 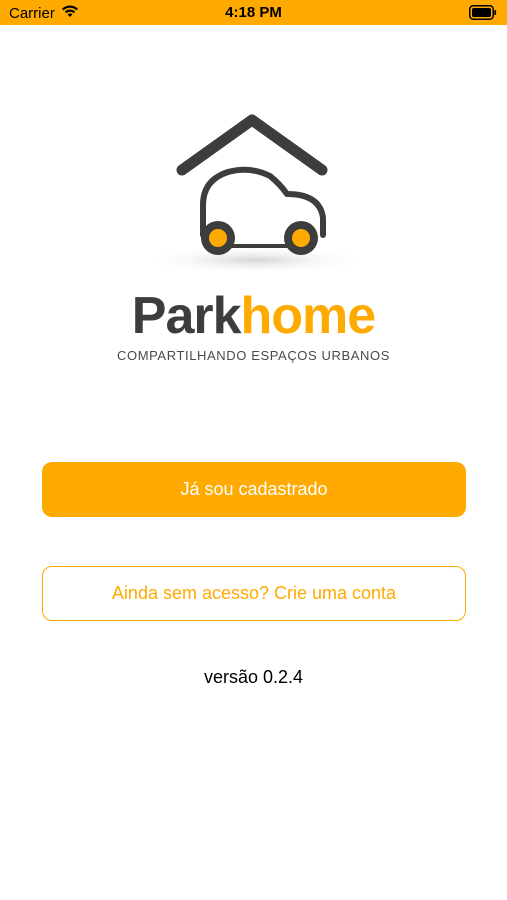 I want to click on brand-wordmark: Parkhome, so click(x=253, y=316).